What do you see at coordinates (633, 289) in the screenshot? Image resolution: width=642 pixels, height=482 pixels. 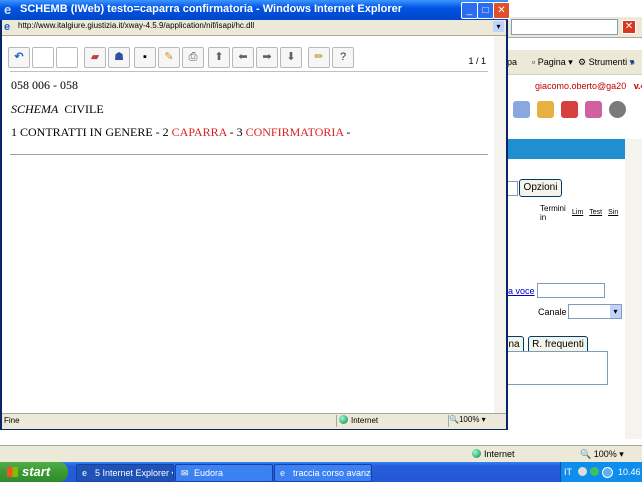 I see `background-scrollbar` at bounding box center [633, 289].